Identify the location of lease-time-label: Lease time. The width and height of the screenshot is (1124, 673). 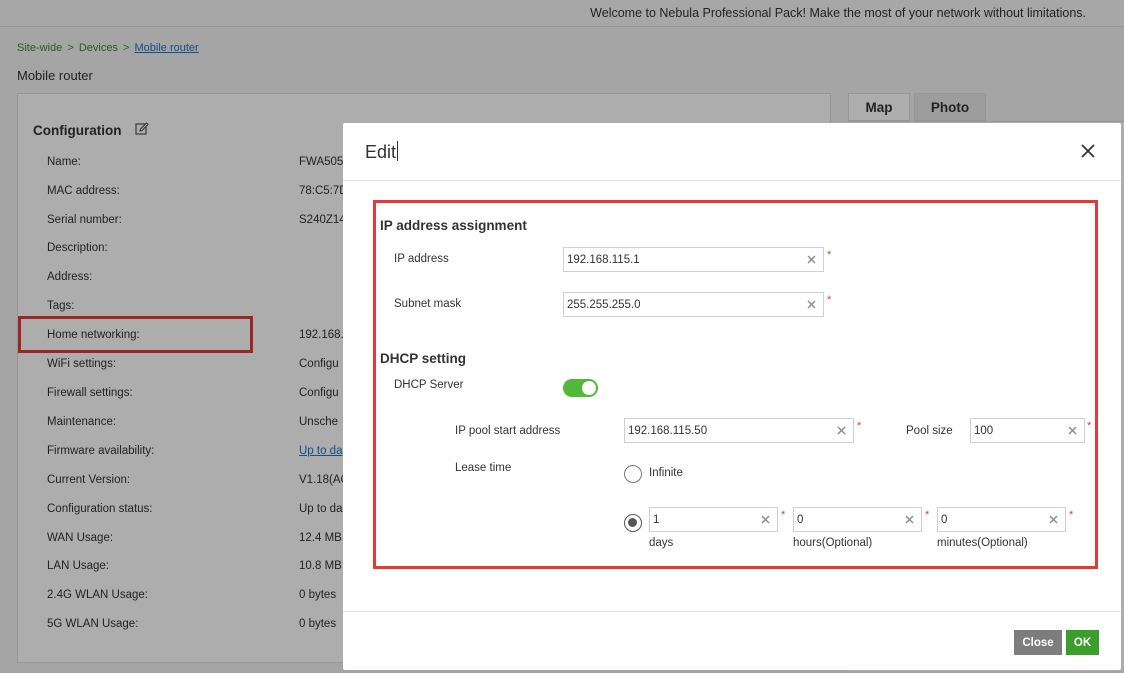
(483, 468).